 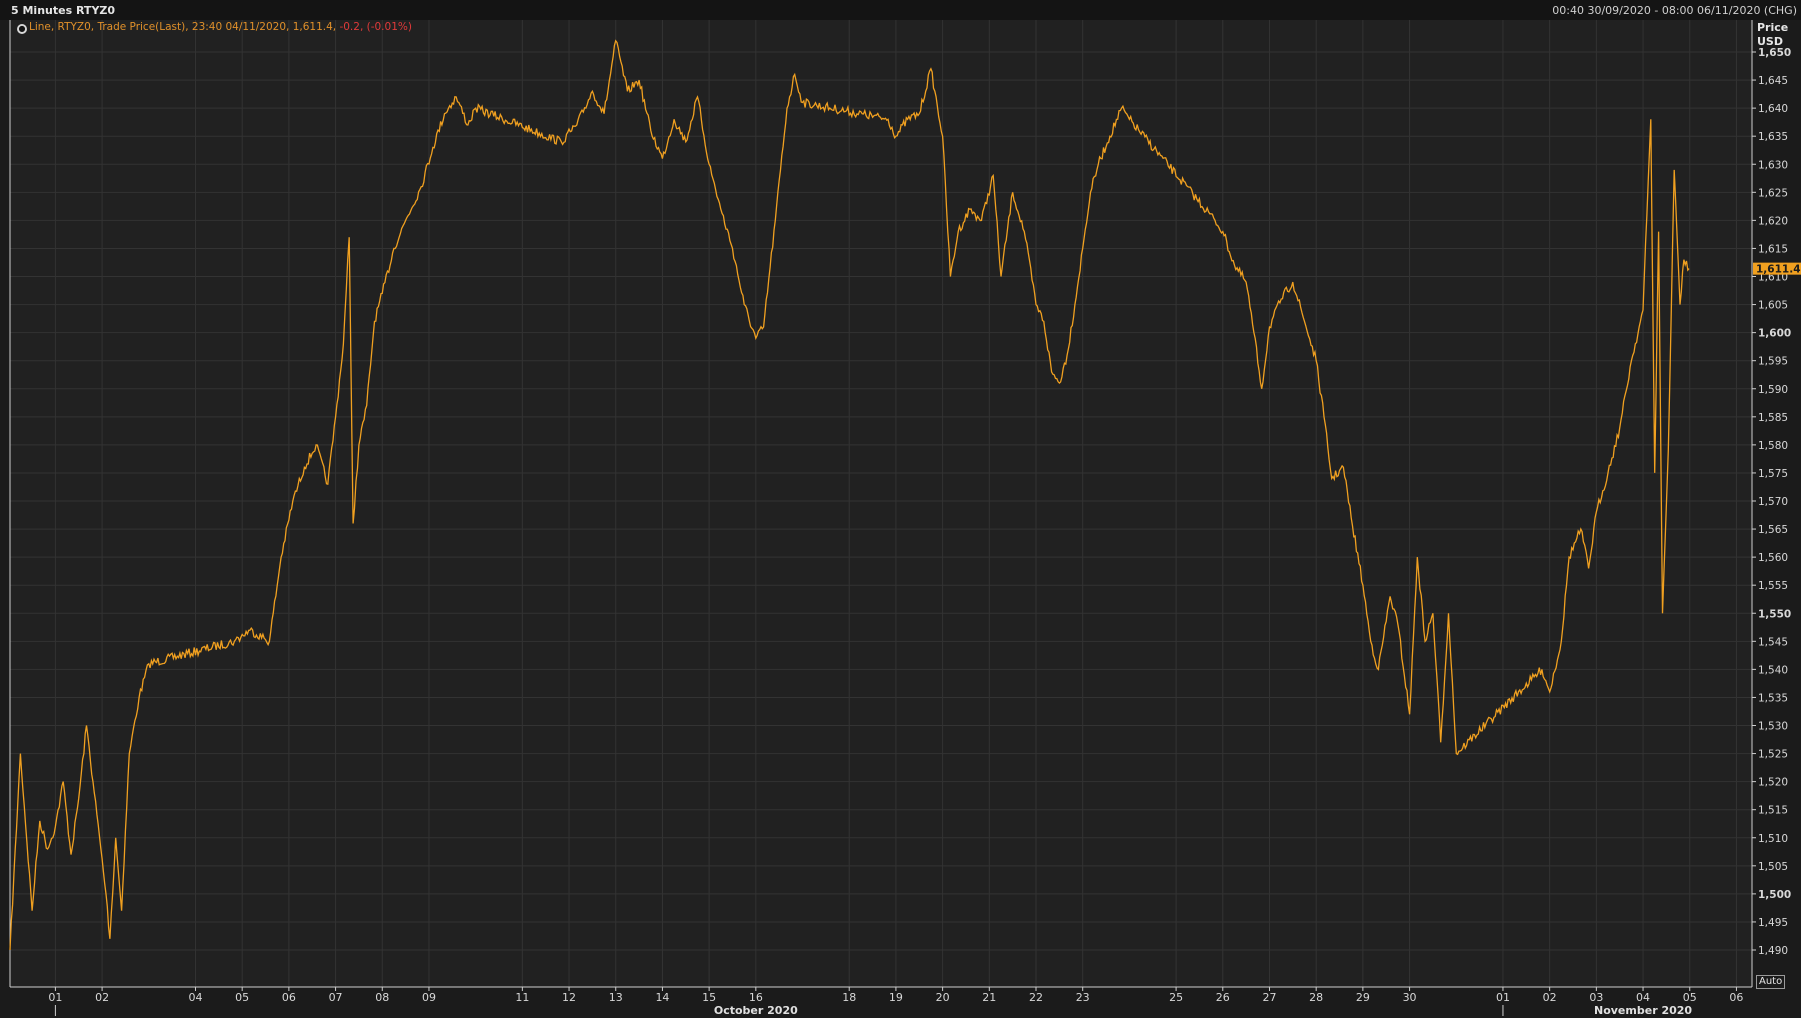 I want to click on y-tick-label: 1,520, so click(x=1773, y=783).